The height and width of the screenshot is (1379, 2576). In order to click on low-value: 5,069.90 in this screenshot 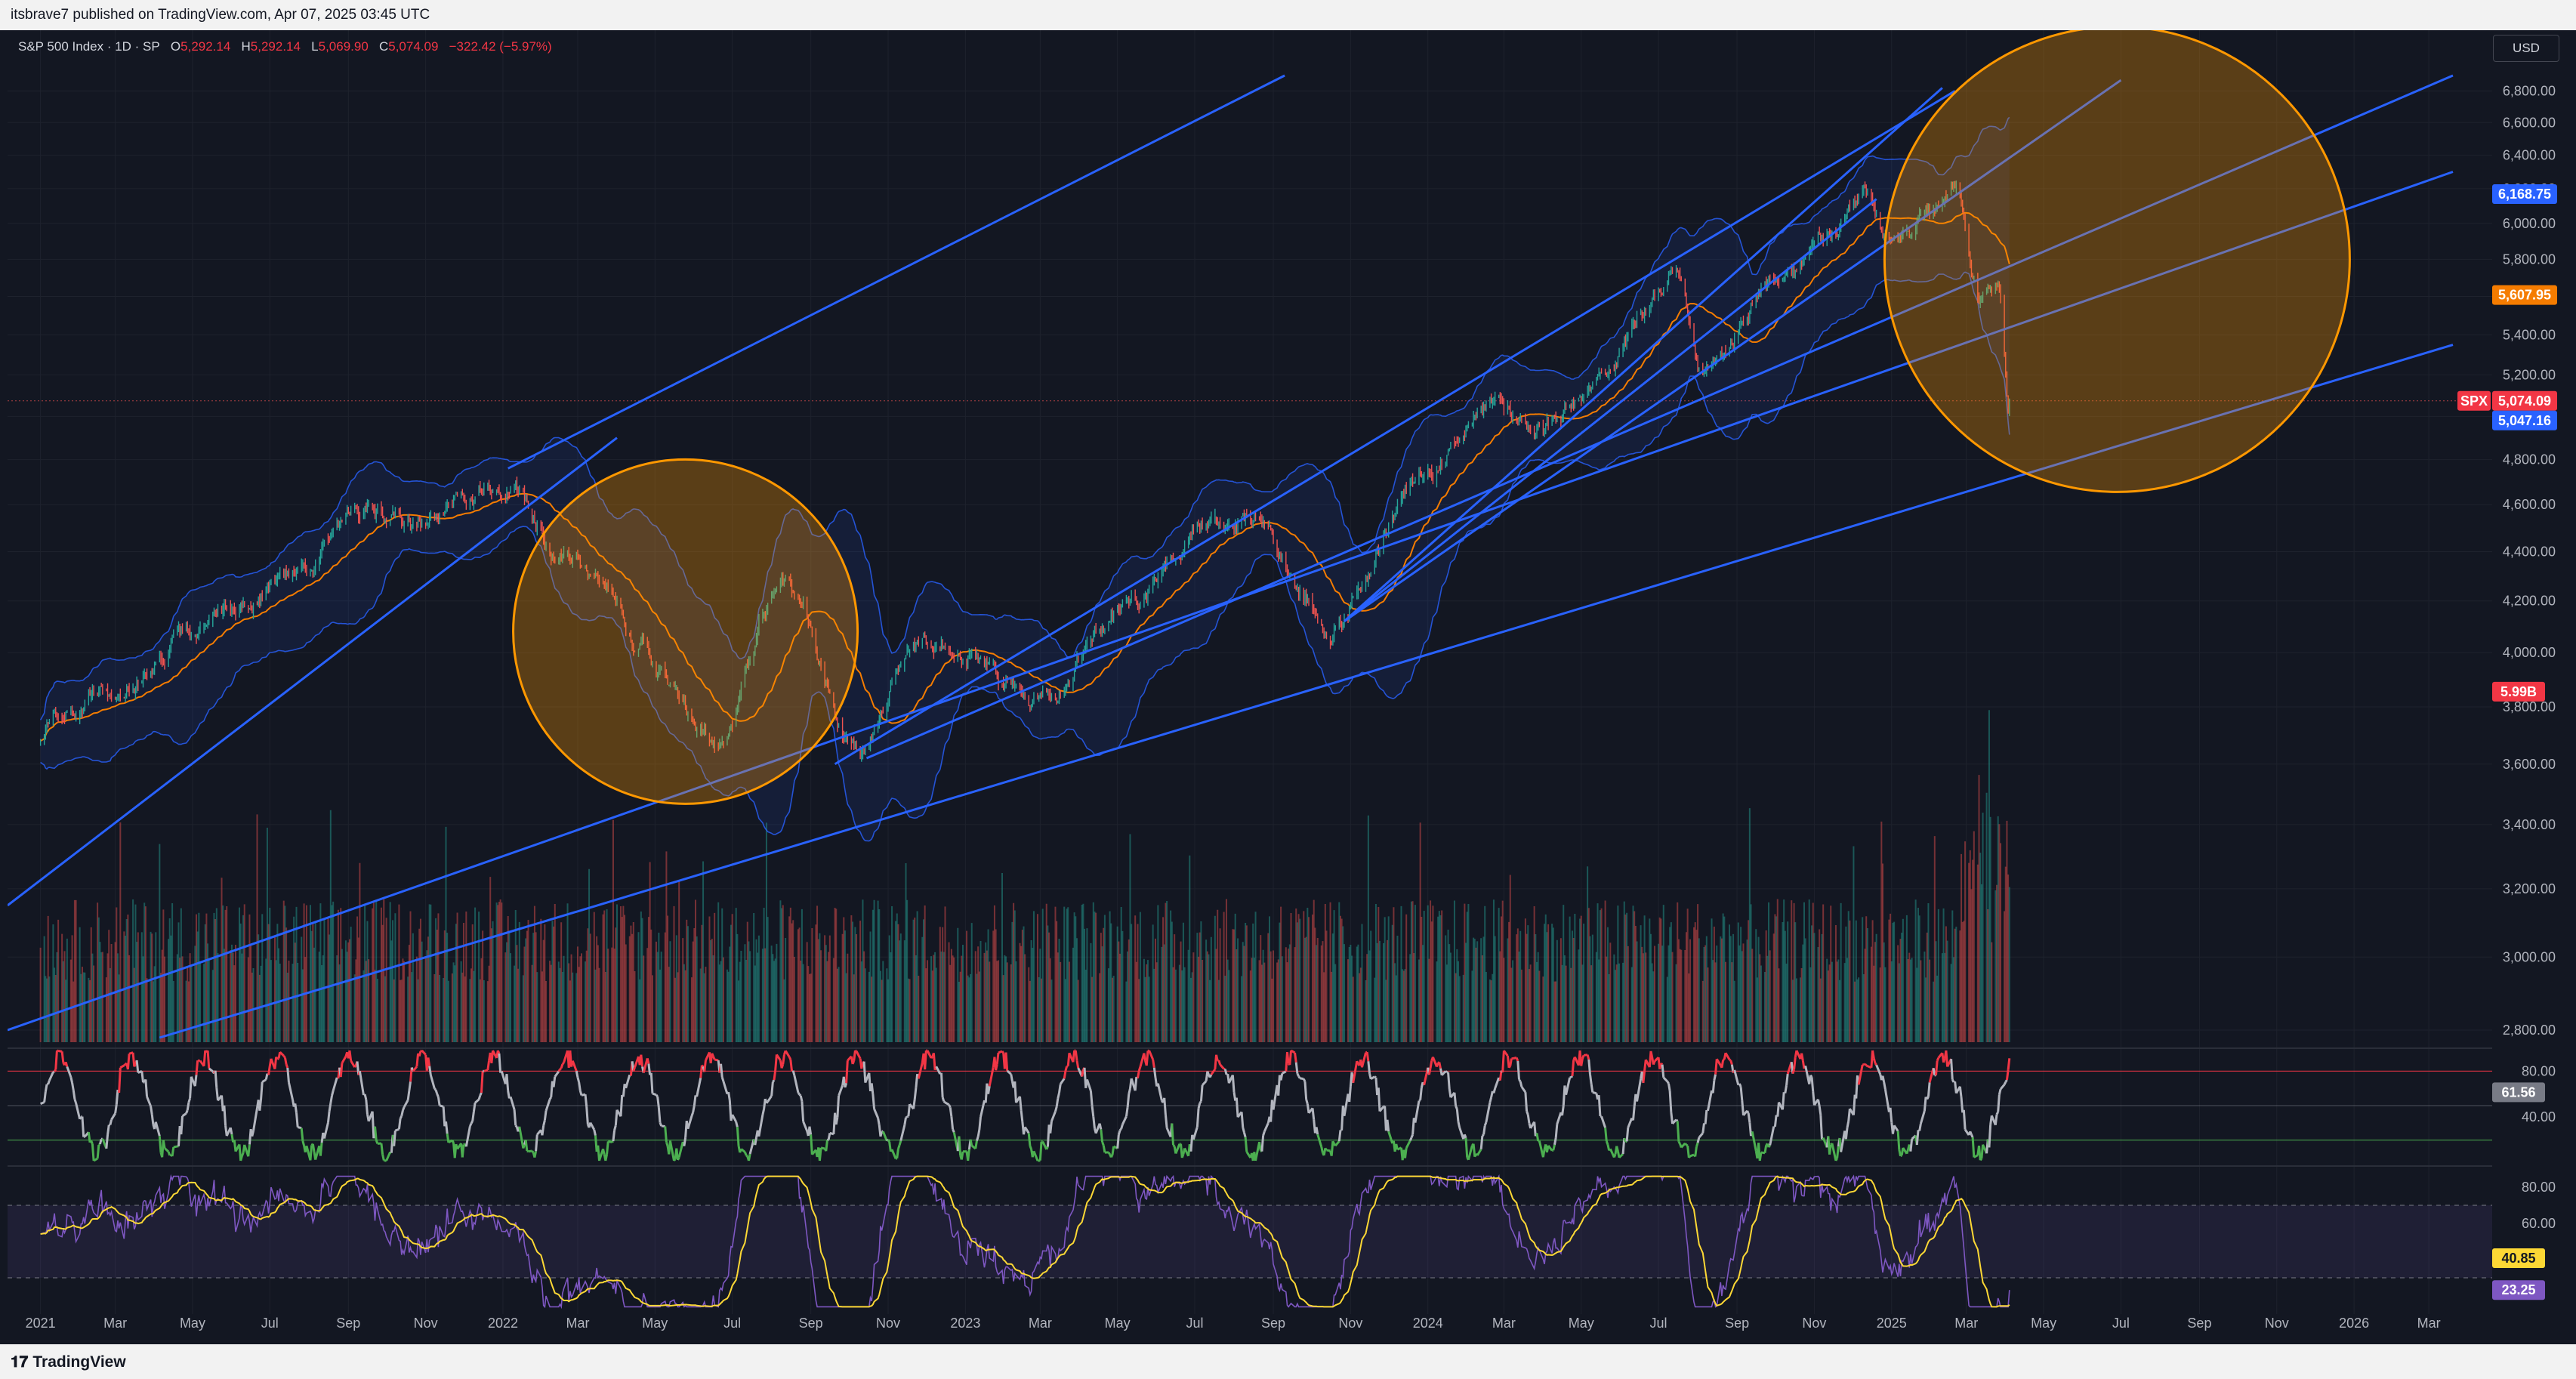, I will do `click(343, 46)`.